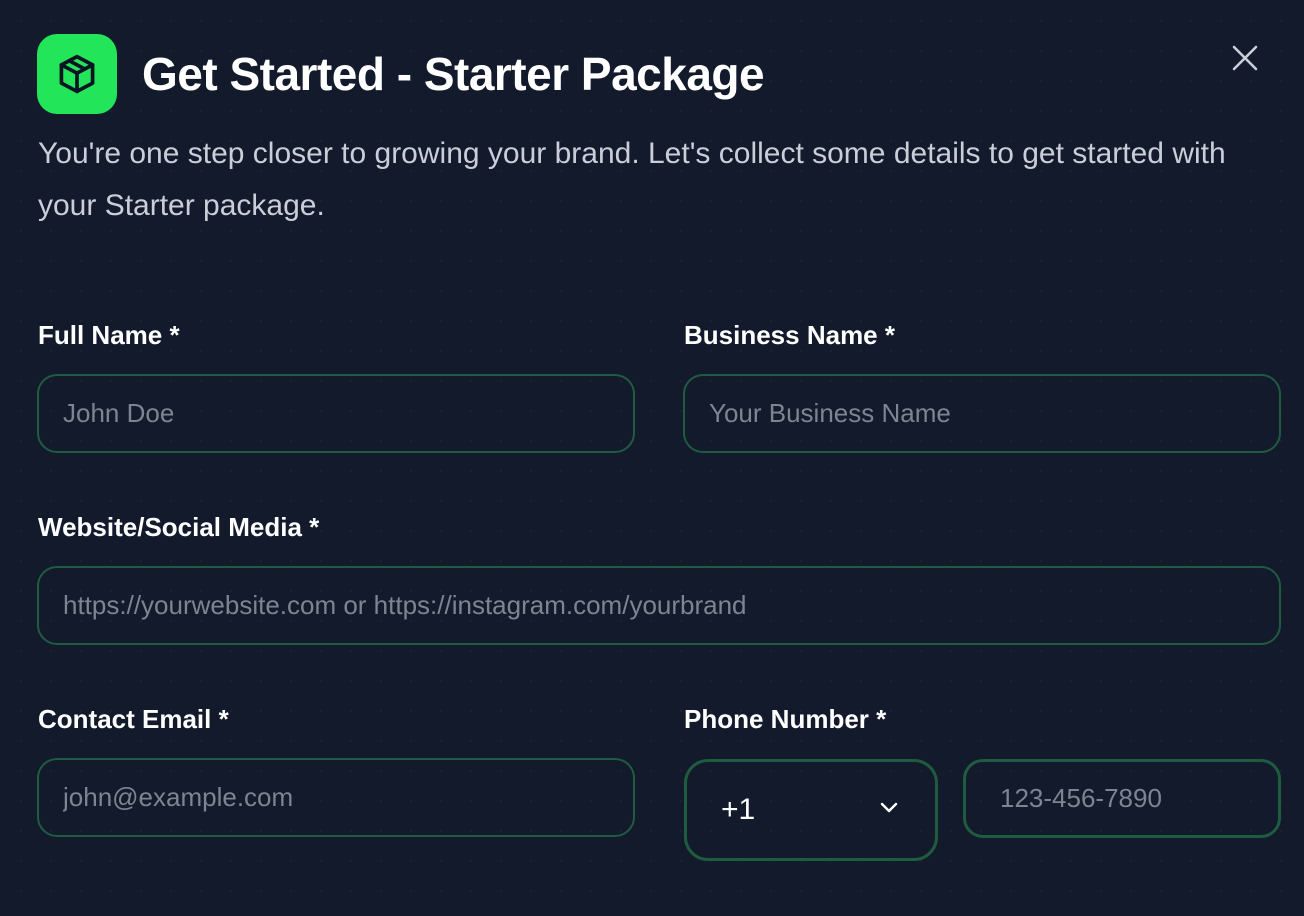 The height and width of the screenshot is (916, 1304). What do you see at coordinates (179, 527) in the screenshot?
I see `website-label: Website/Social Media *` at bounding box center [179, 527].